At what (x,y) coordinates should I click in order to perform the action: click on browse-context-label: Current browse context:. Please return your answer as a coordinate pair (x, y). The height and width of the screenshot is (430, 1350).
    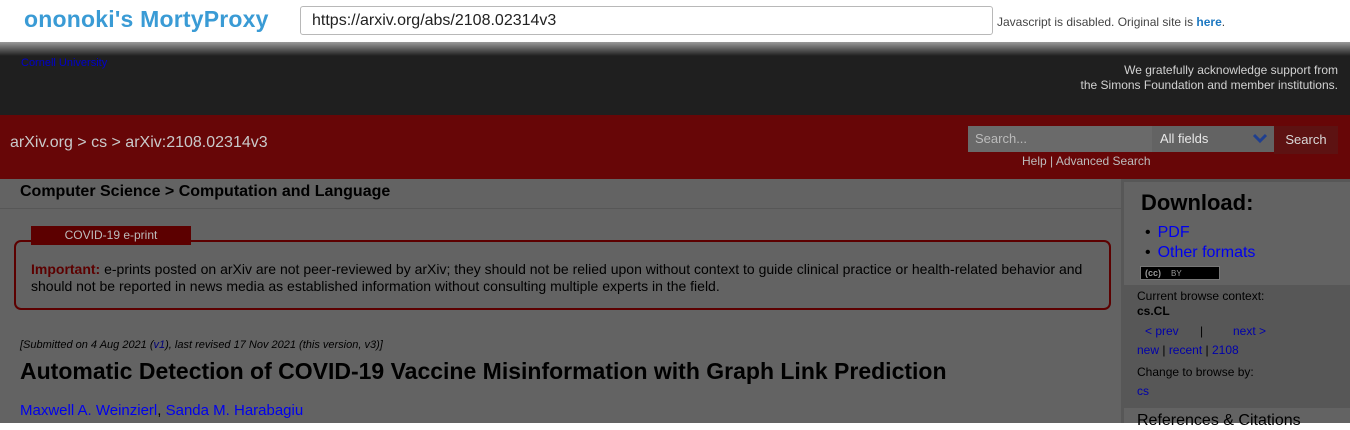
    Looking at the image, I should click on (1201, 296).